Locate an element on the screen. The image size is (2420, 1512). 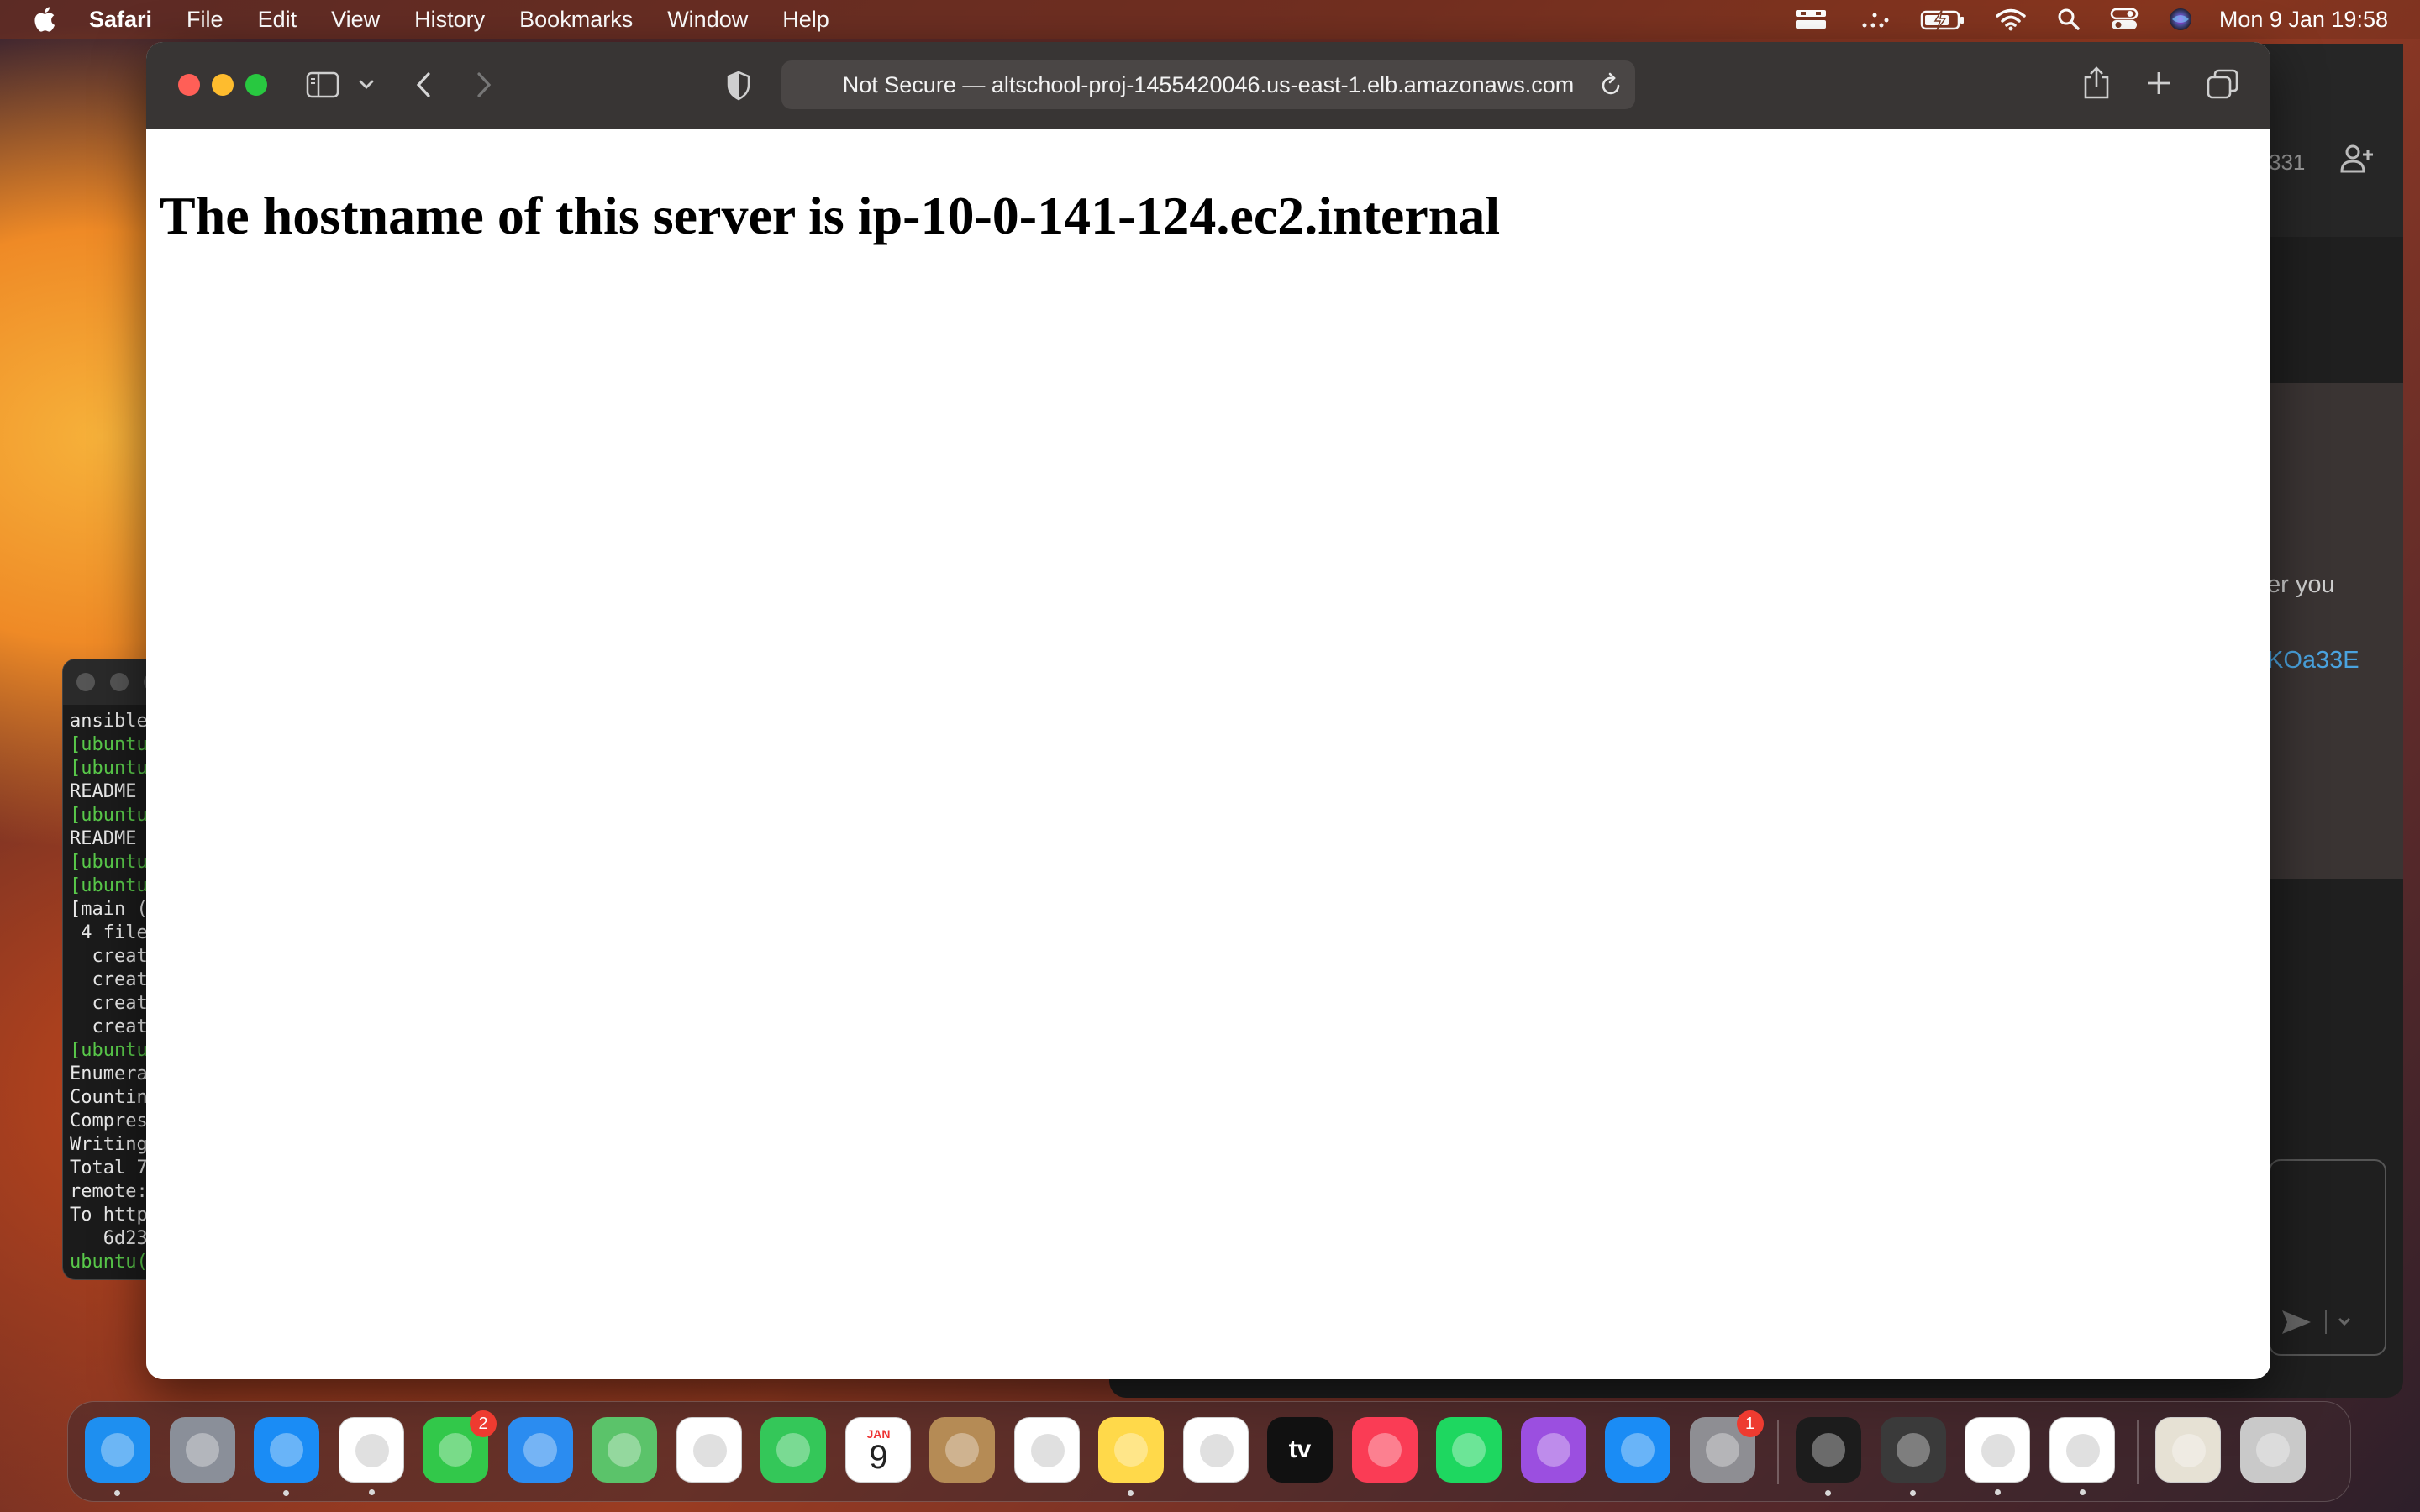
wifi-icon is located at coordinates (2011, 19).